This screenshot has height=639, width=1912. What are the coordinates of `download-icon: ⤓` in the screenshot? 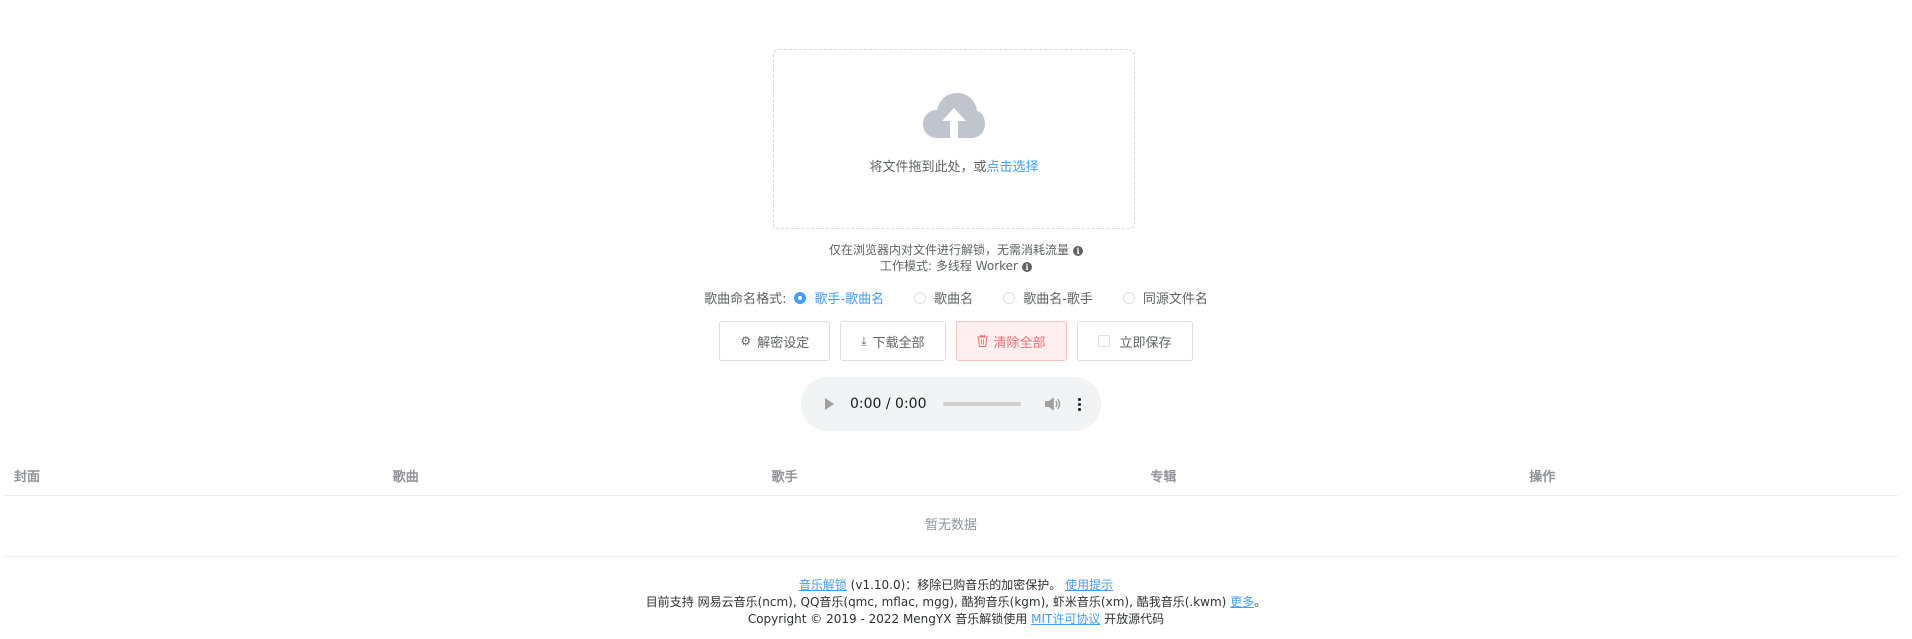 It's located at (864, 341).